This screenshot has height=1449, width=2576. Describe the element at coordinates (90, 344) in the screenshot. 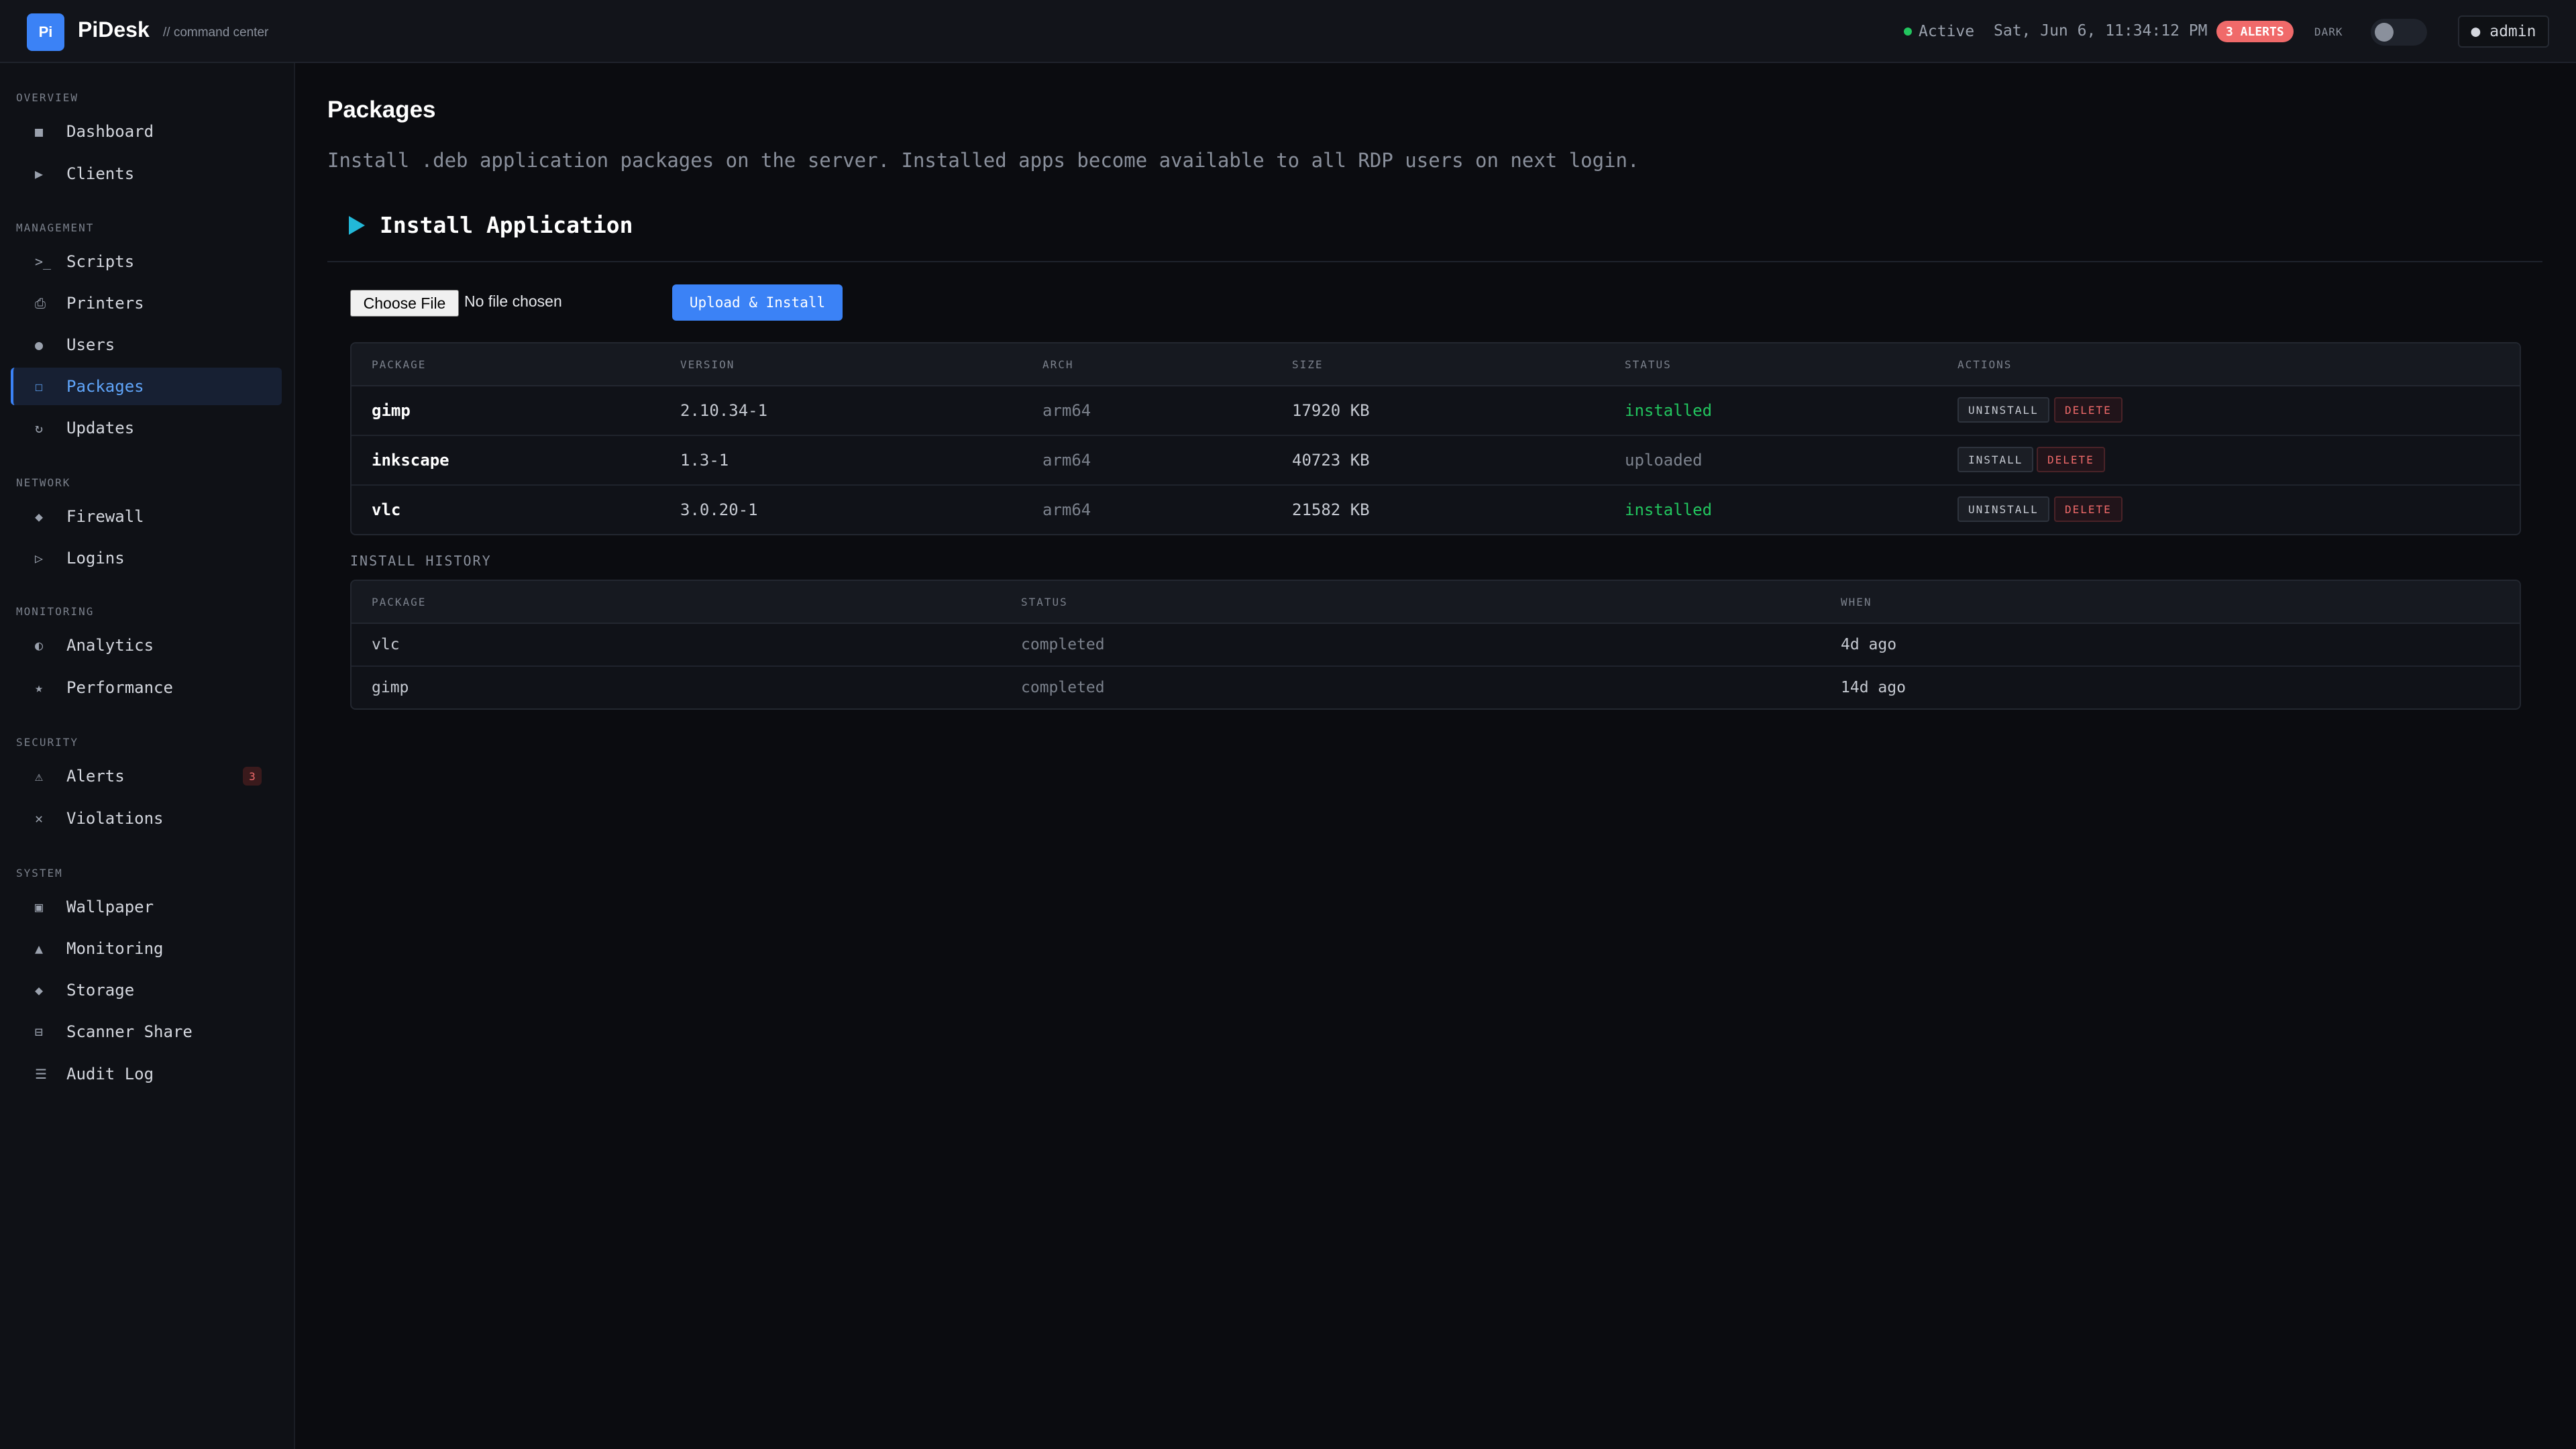

I see `sidebar-item-label: Users` at that location.